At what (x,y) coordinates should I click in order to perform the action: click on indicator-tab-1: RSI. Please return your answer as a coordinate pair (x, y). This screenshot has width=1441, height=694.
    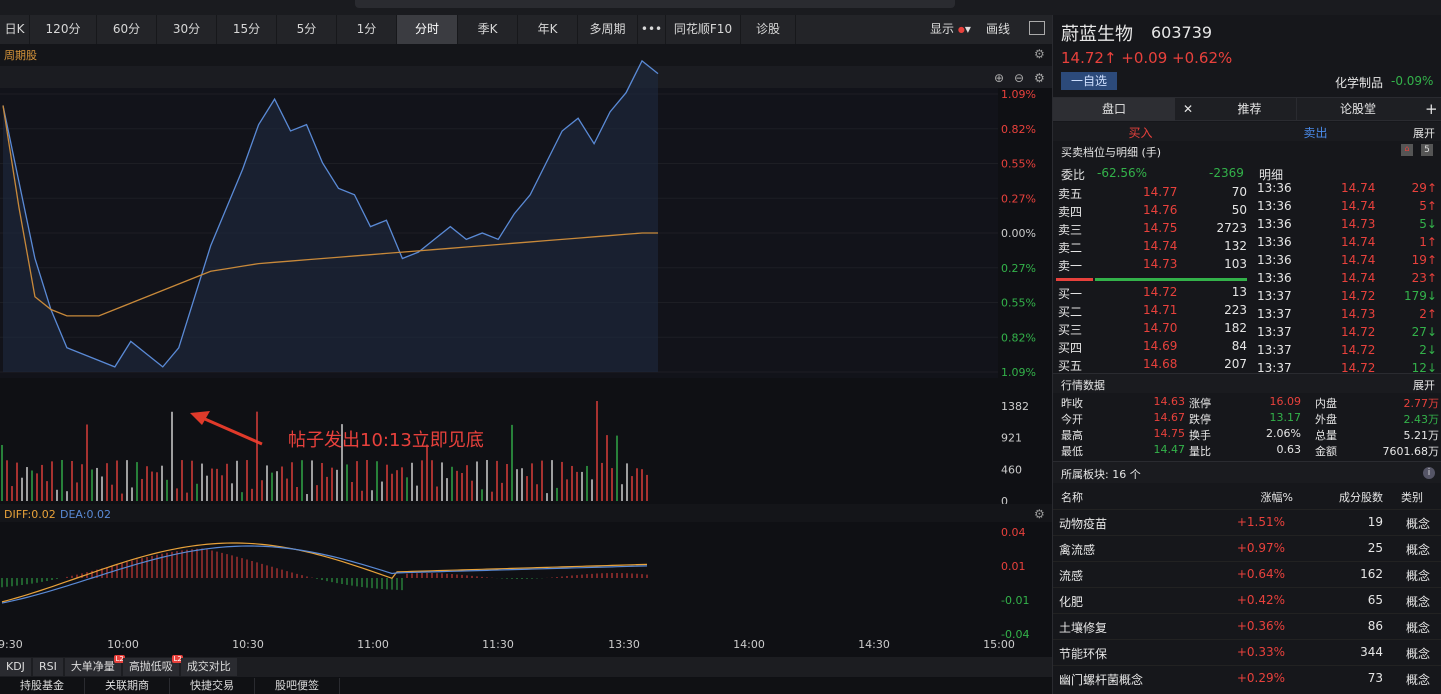
    Looking at the image, I should click on (47, 667).